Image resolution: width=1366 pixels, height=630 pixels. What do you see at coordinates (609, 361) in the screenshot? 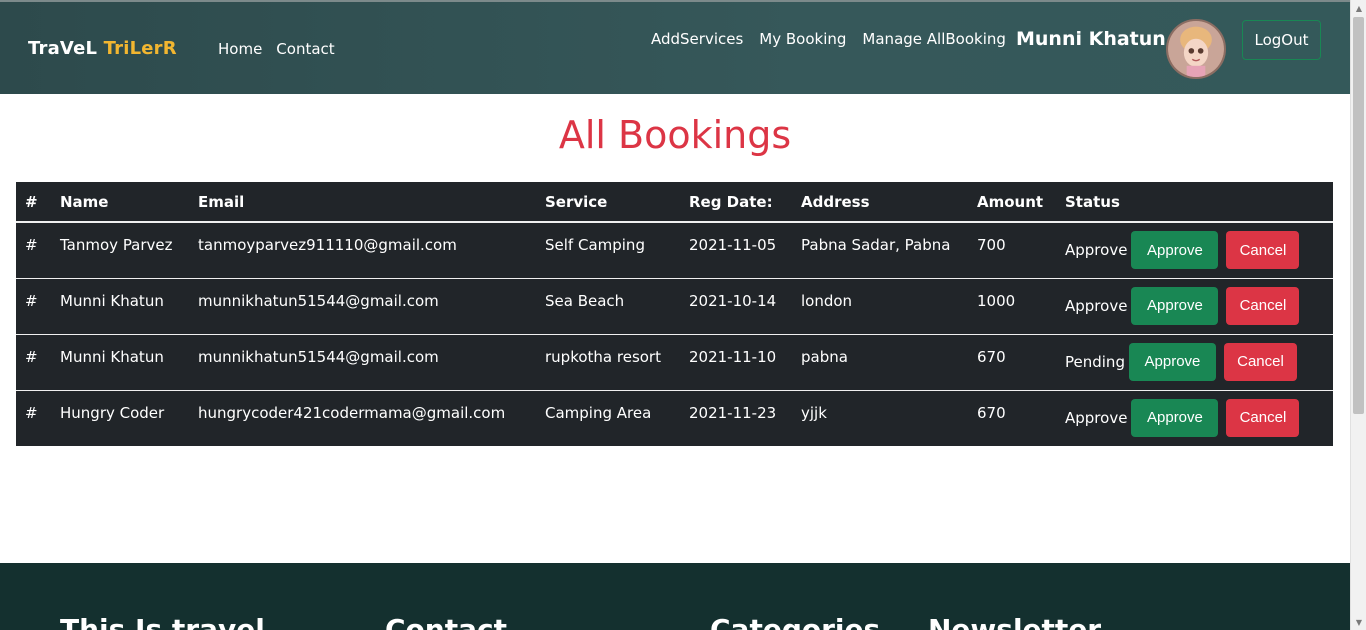
I see `cell-service: rupkotha resort` at bounding box center [609, 361].